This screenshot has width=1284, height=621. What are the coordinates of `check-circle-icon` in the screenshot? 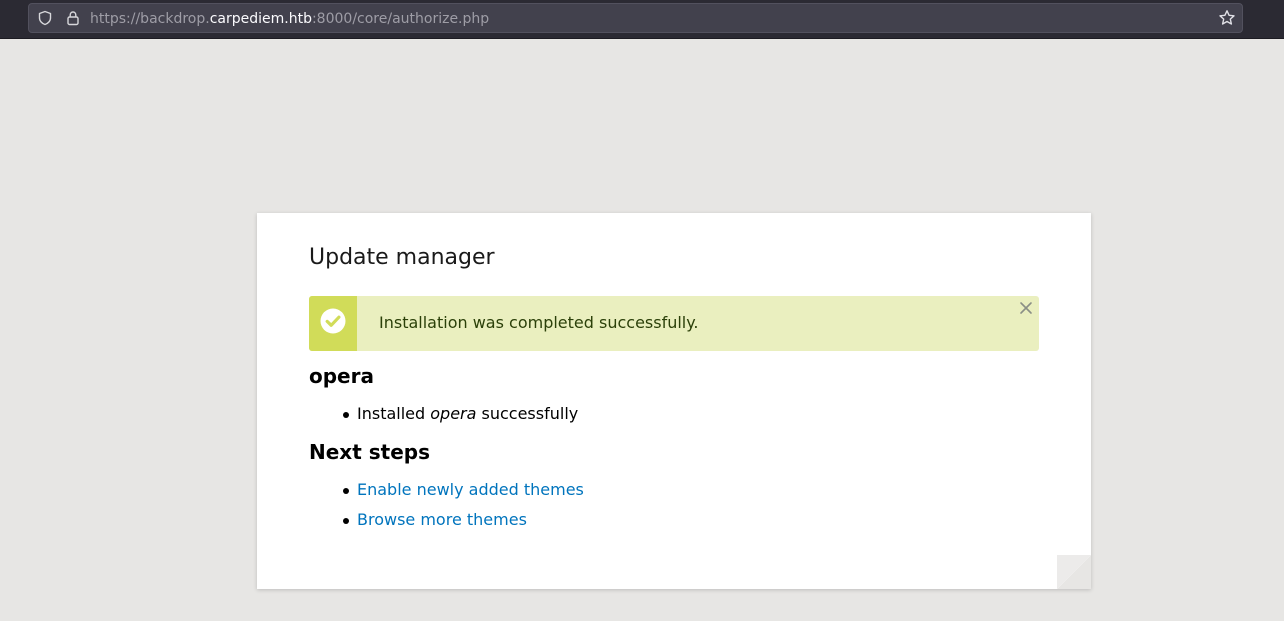 It's located at (333, 321).